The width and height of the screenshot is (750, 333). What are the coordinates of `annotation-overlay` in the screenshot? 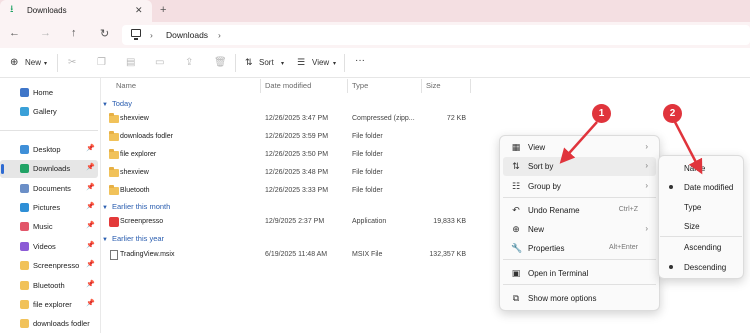 It's located at (631, 148).